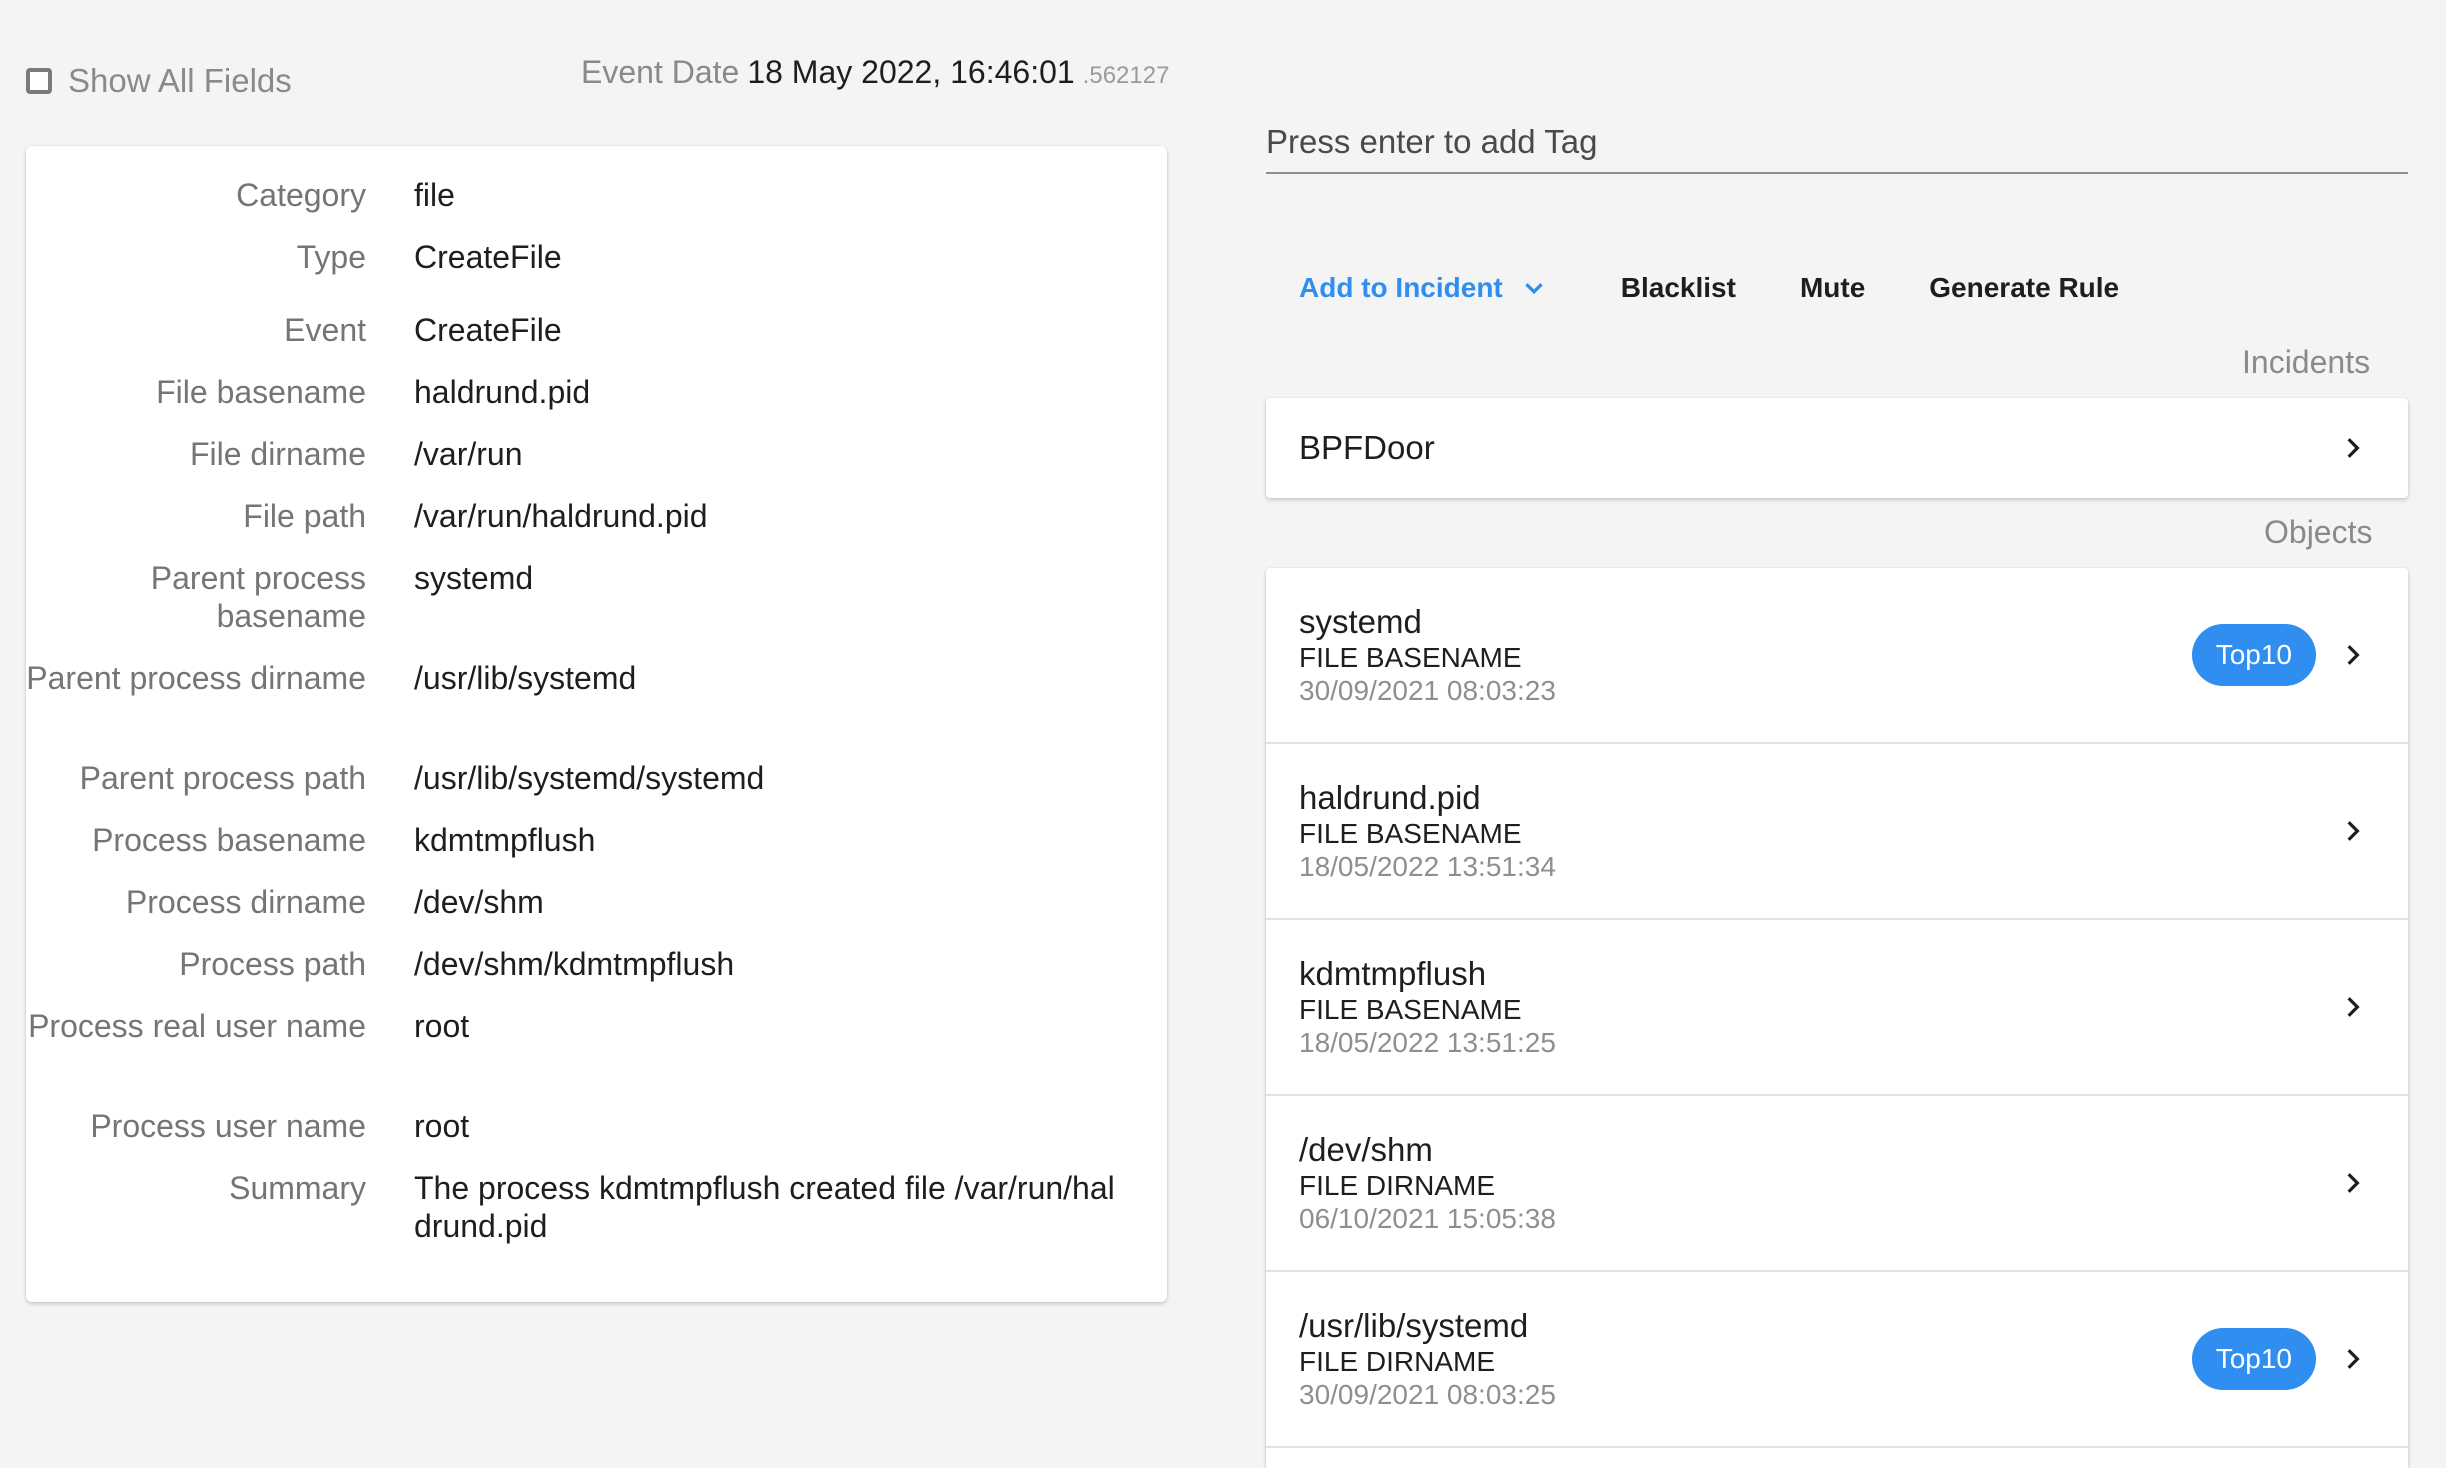 The image size is (2446, 1468). What do you see at coordinates (301, 195) in the screenshot?
I see `field-label: Category` at bounding box center [301, 195].